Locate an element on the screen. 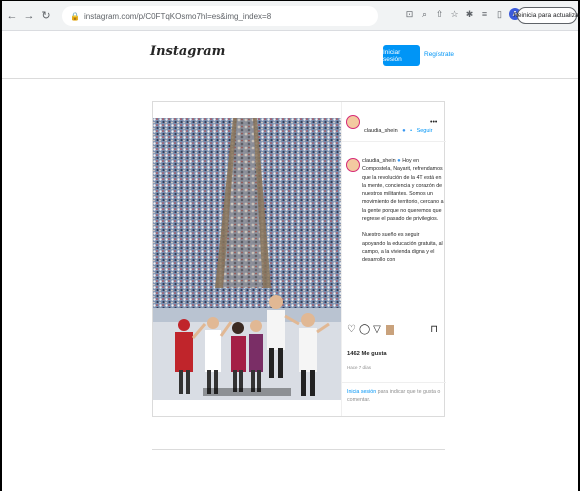  shared-thumbnail is located at coordinates (389, 330).